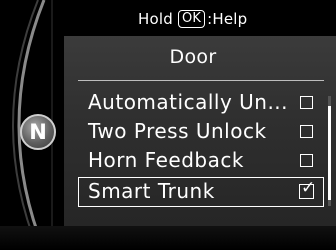 The image size is (336, 250). I want to click on menu-item-smart-trunk: Smart Trunk ✓, so click(201, 192).